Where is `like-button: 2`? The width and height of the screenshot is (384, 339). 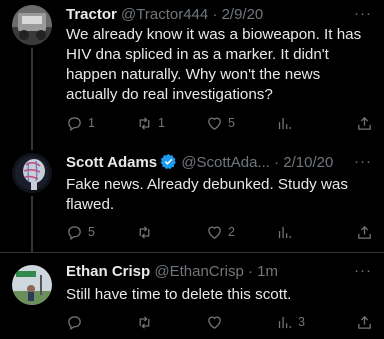
like-button: 2 is located at coordinates (220, 232).